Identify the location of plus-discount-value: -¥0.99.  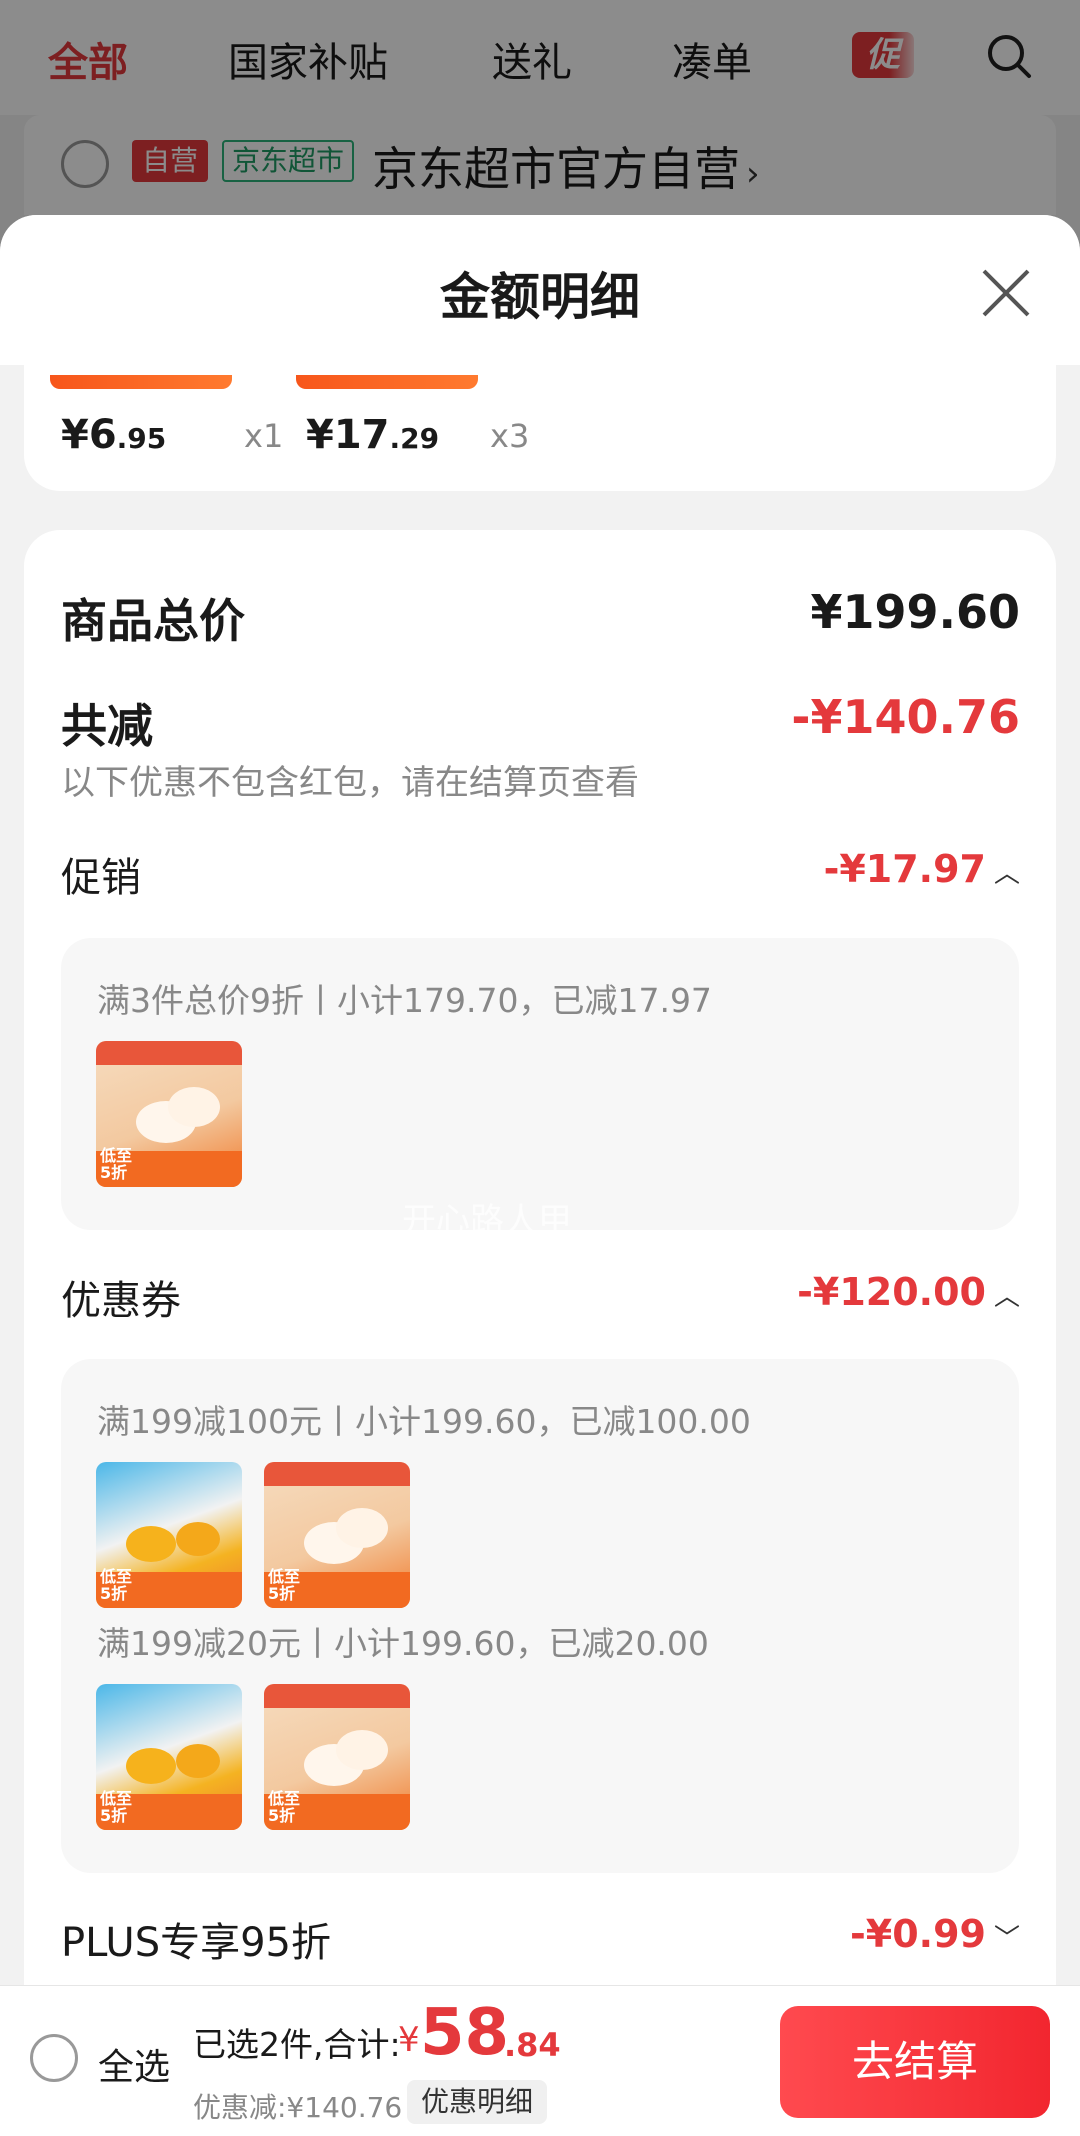
(918, 1934).